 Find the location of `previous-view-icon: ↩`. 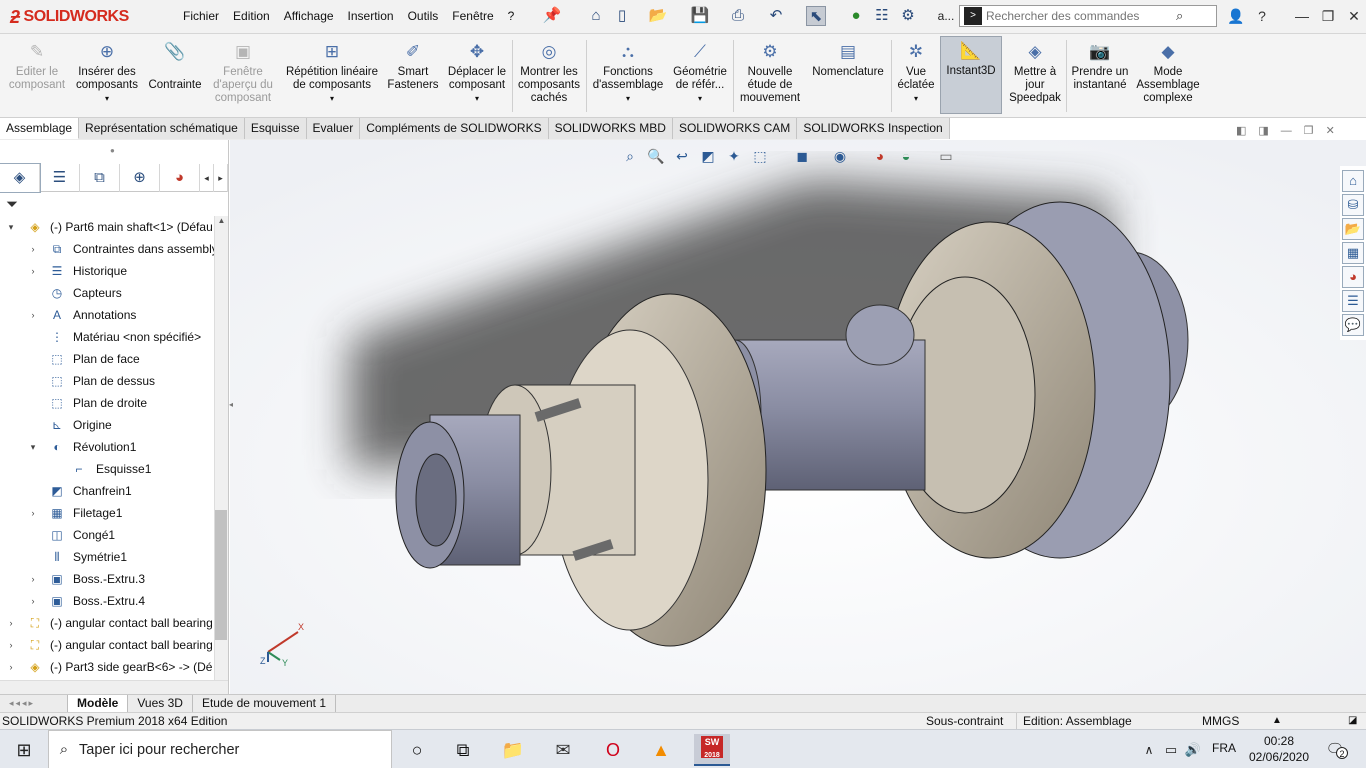

previous-view-icon: ↩ is located at coordinates (682, 156).